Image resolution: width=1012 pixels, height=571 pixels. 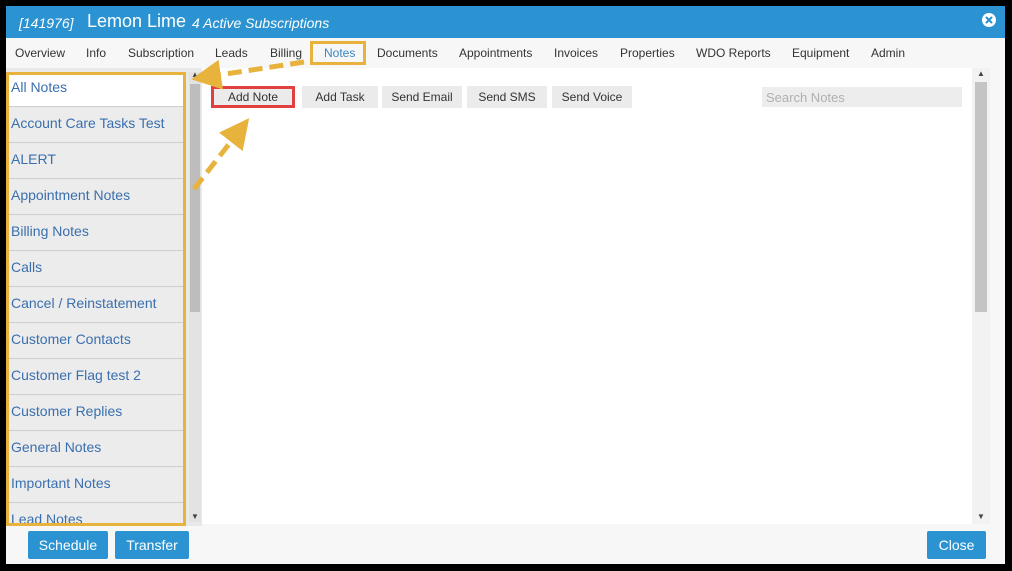 I want to click on sidebar-item-customer-contacts: Customer Contacts, so click(x=96, y=341).